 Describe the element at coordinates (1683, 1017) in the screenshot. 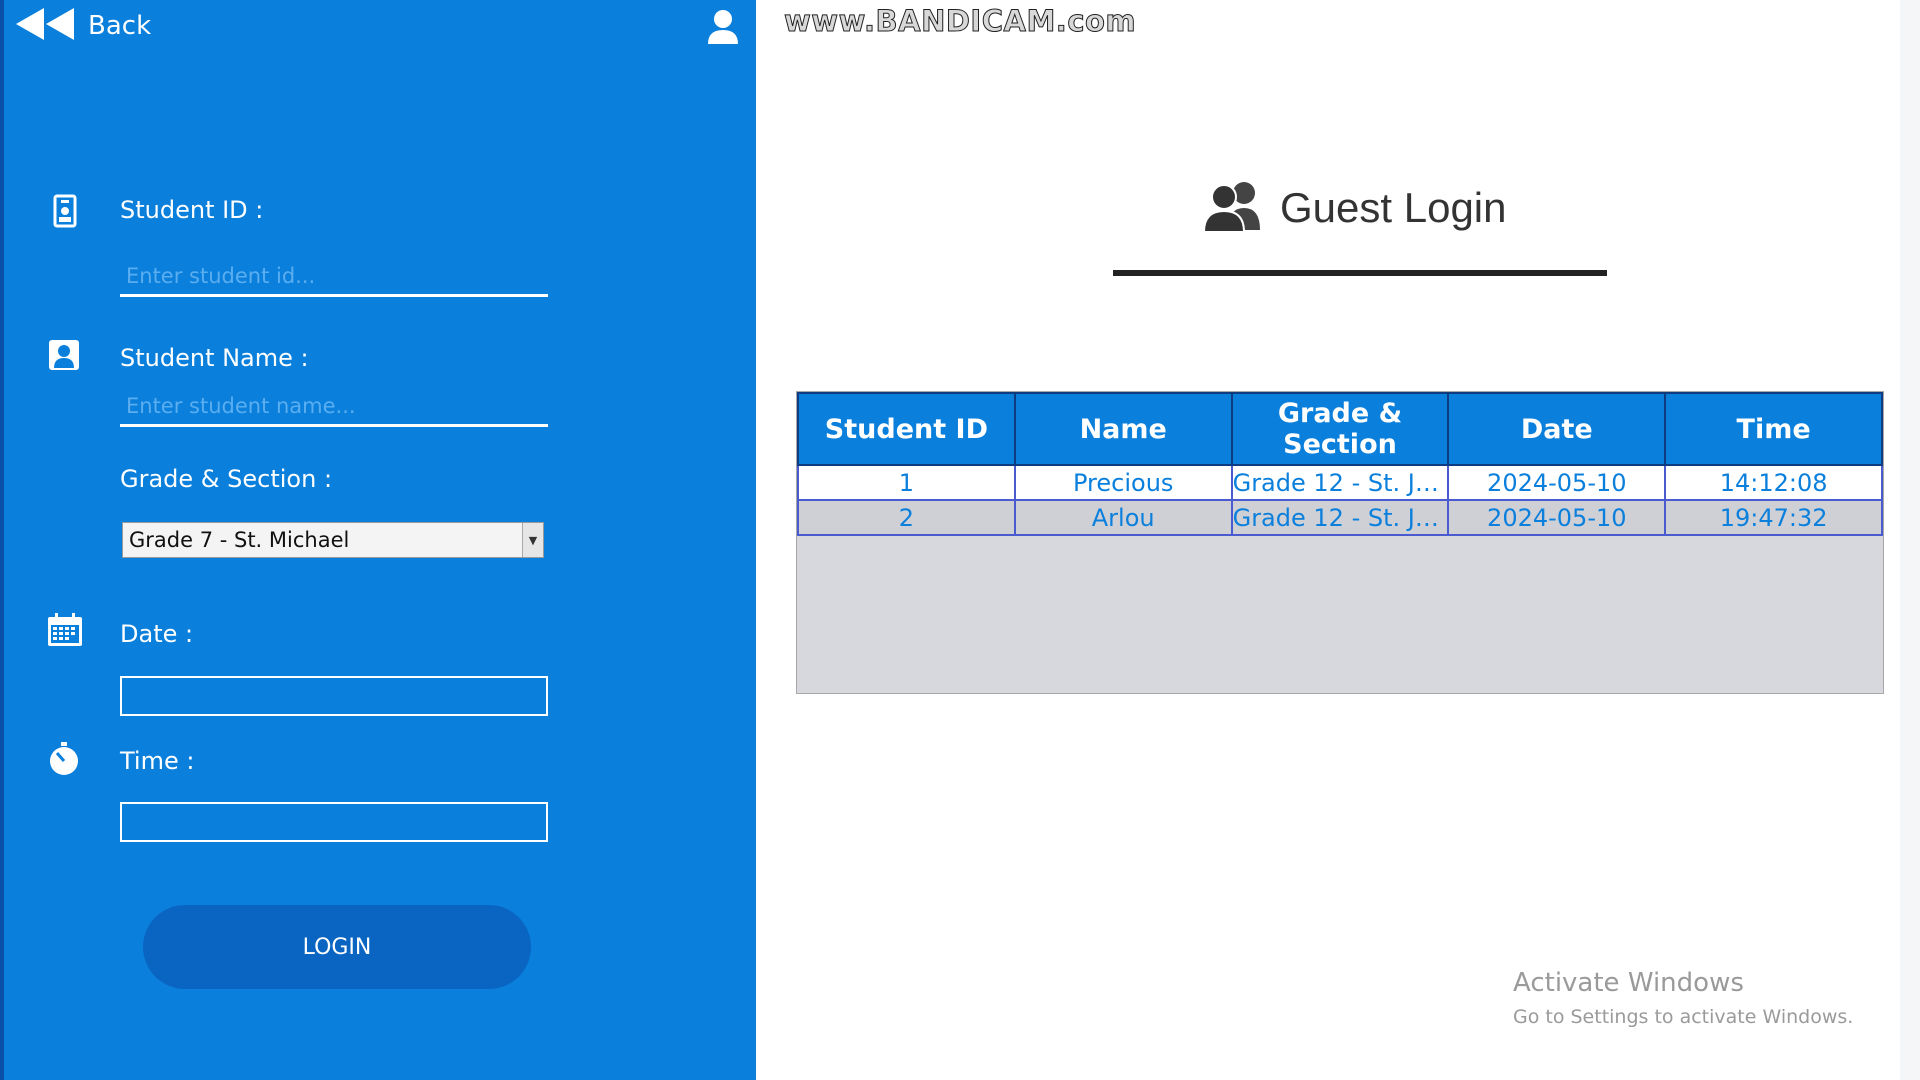

I see `activate-subtitle: Go to Settings to activate Windows.` at that location.